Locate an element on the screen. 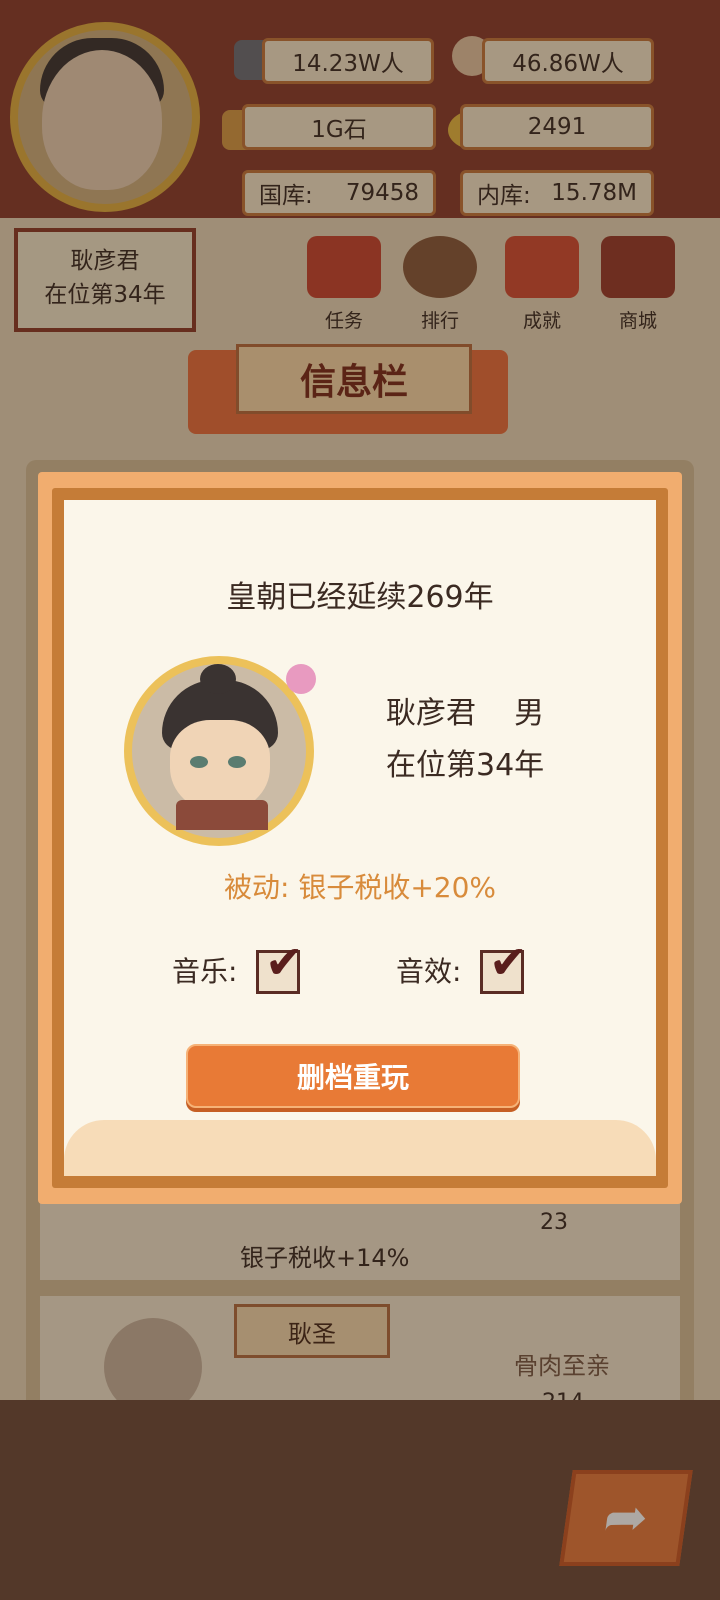 The image size is (720, 1600). avatar-right-eye is located at coordinates (237, 762).